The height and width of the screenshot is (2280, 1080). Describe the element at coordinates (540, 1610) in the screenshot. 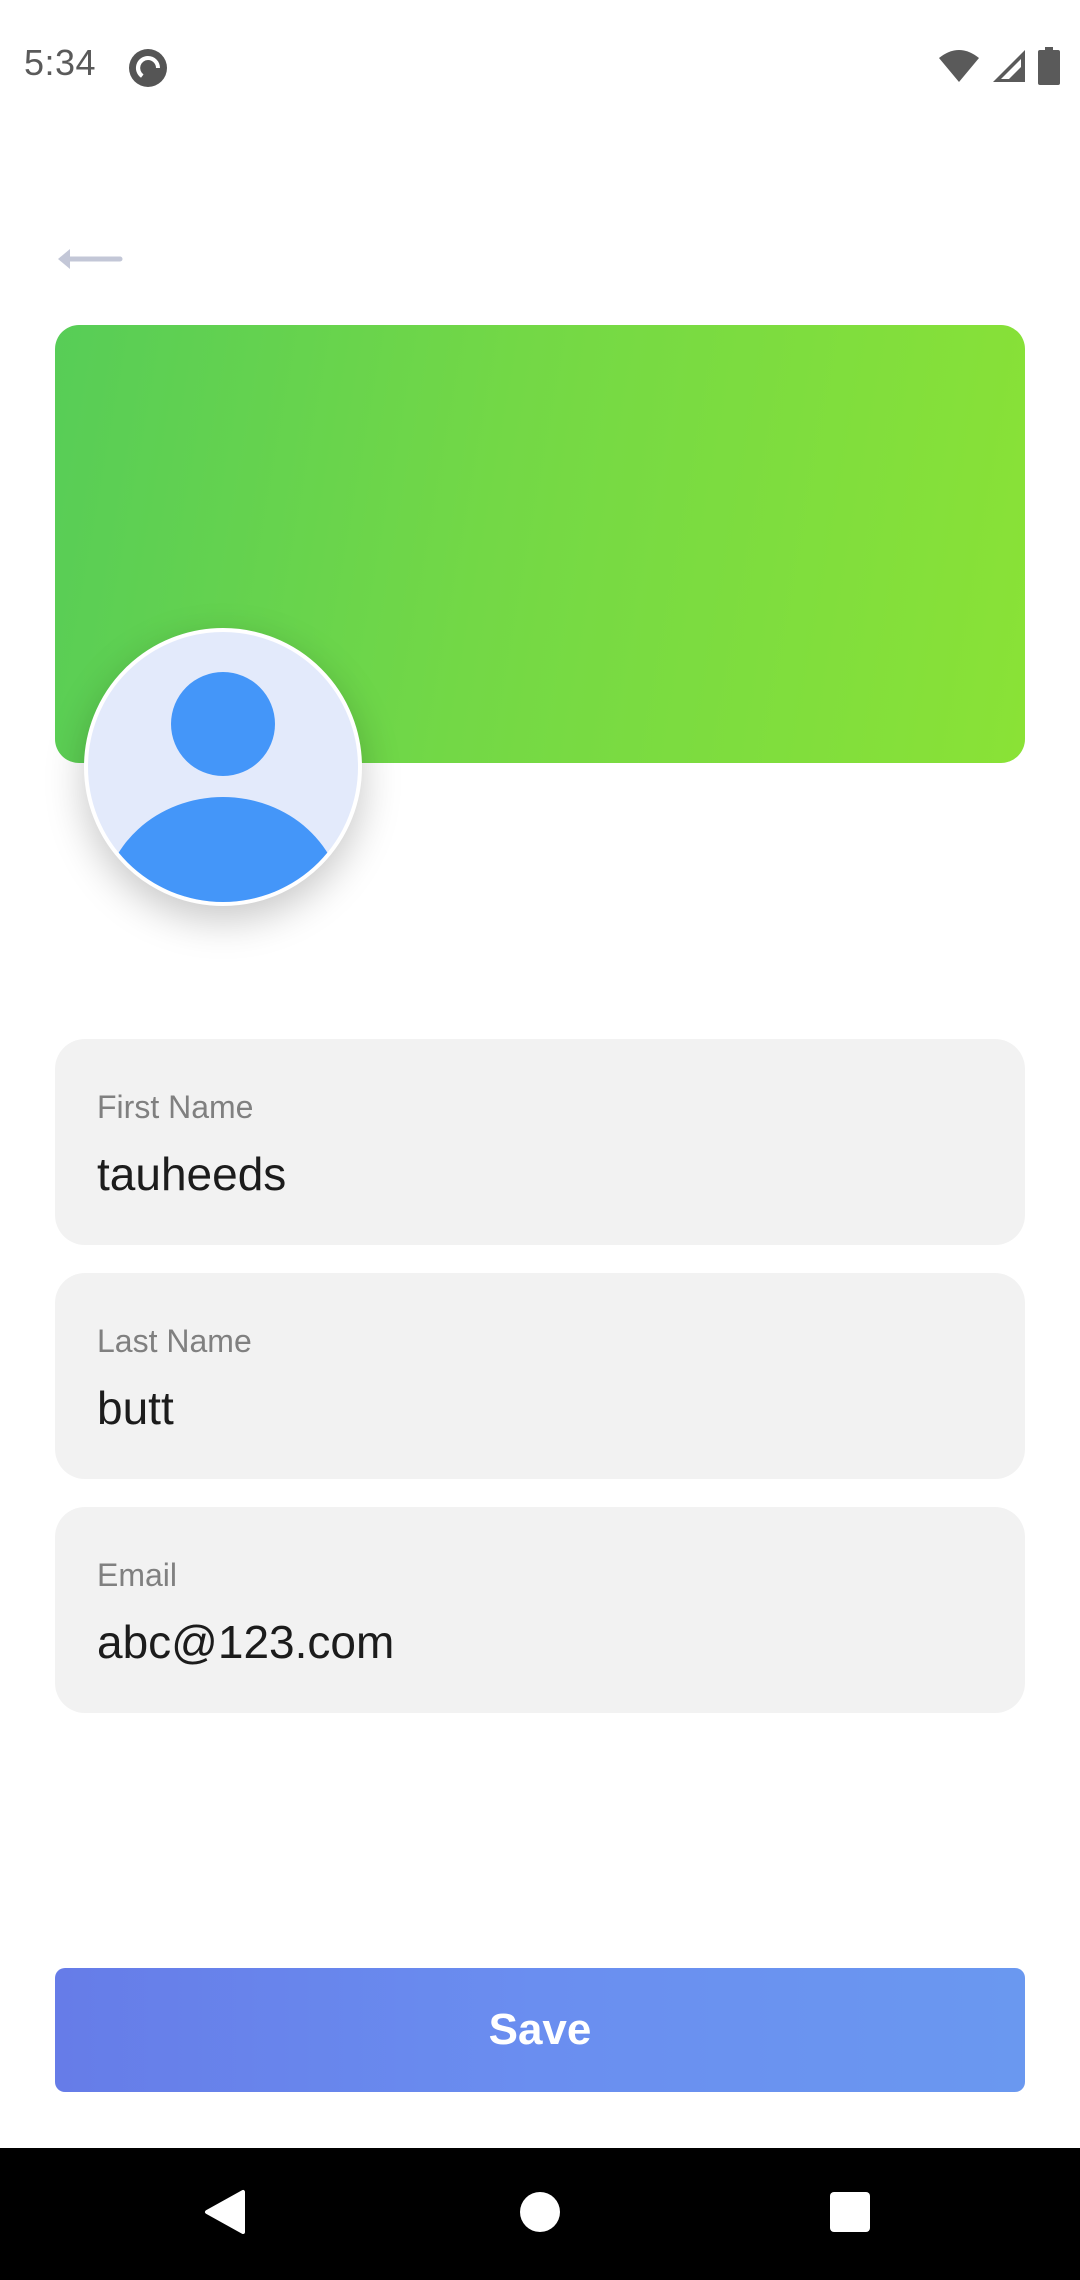

I see `email-field: Email abc@123.com` at that location.